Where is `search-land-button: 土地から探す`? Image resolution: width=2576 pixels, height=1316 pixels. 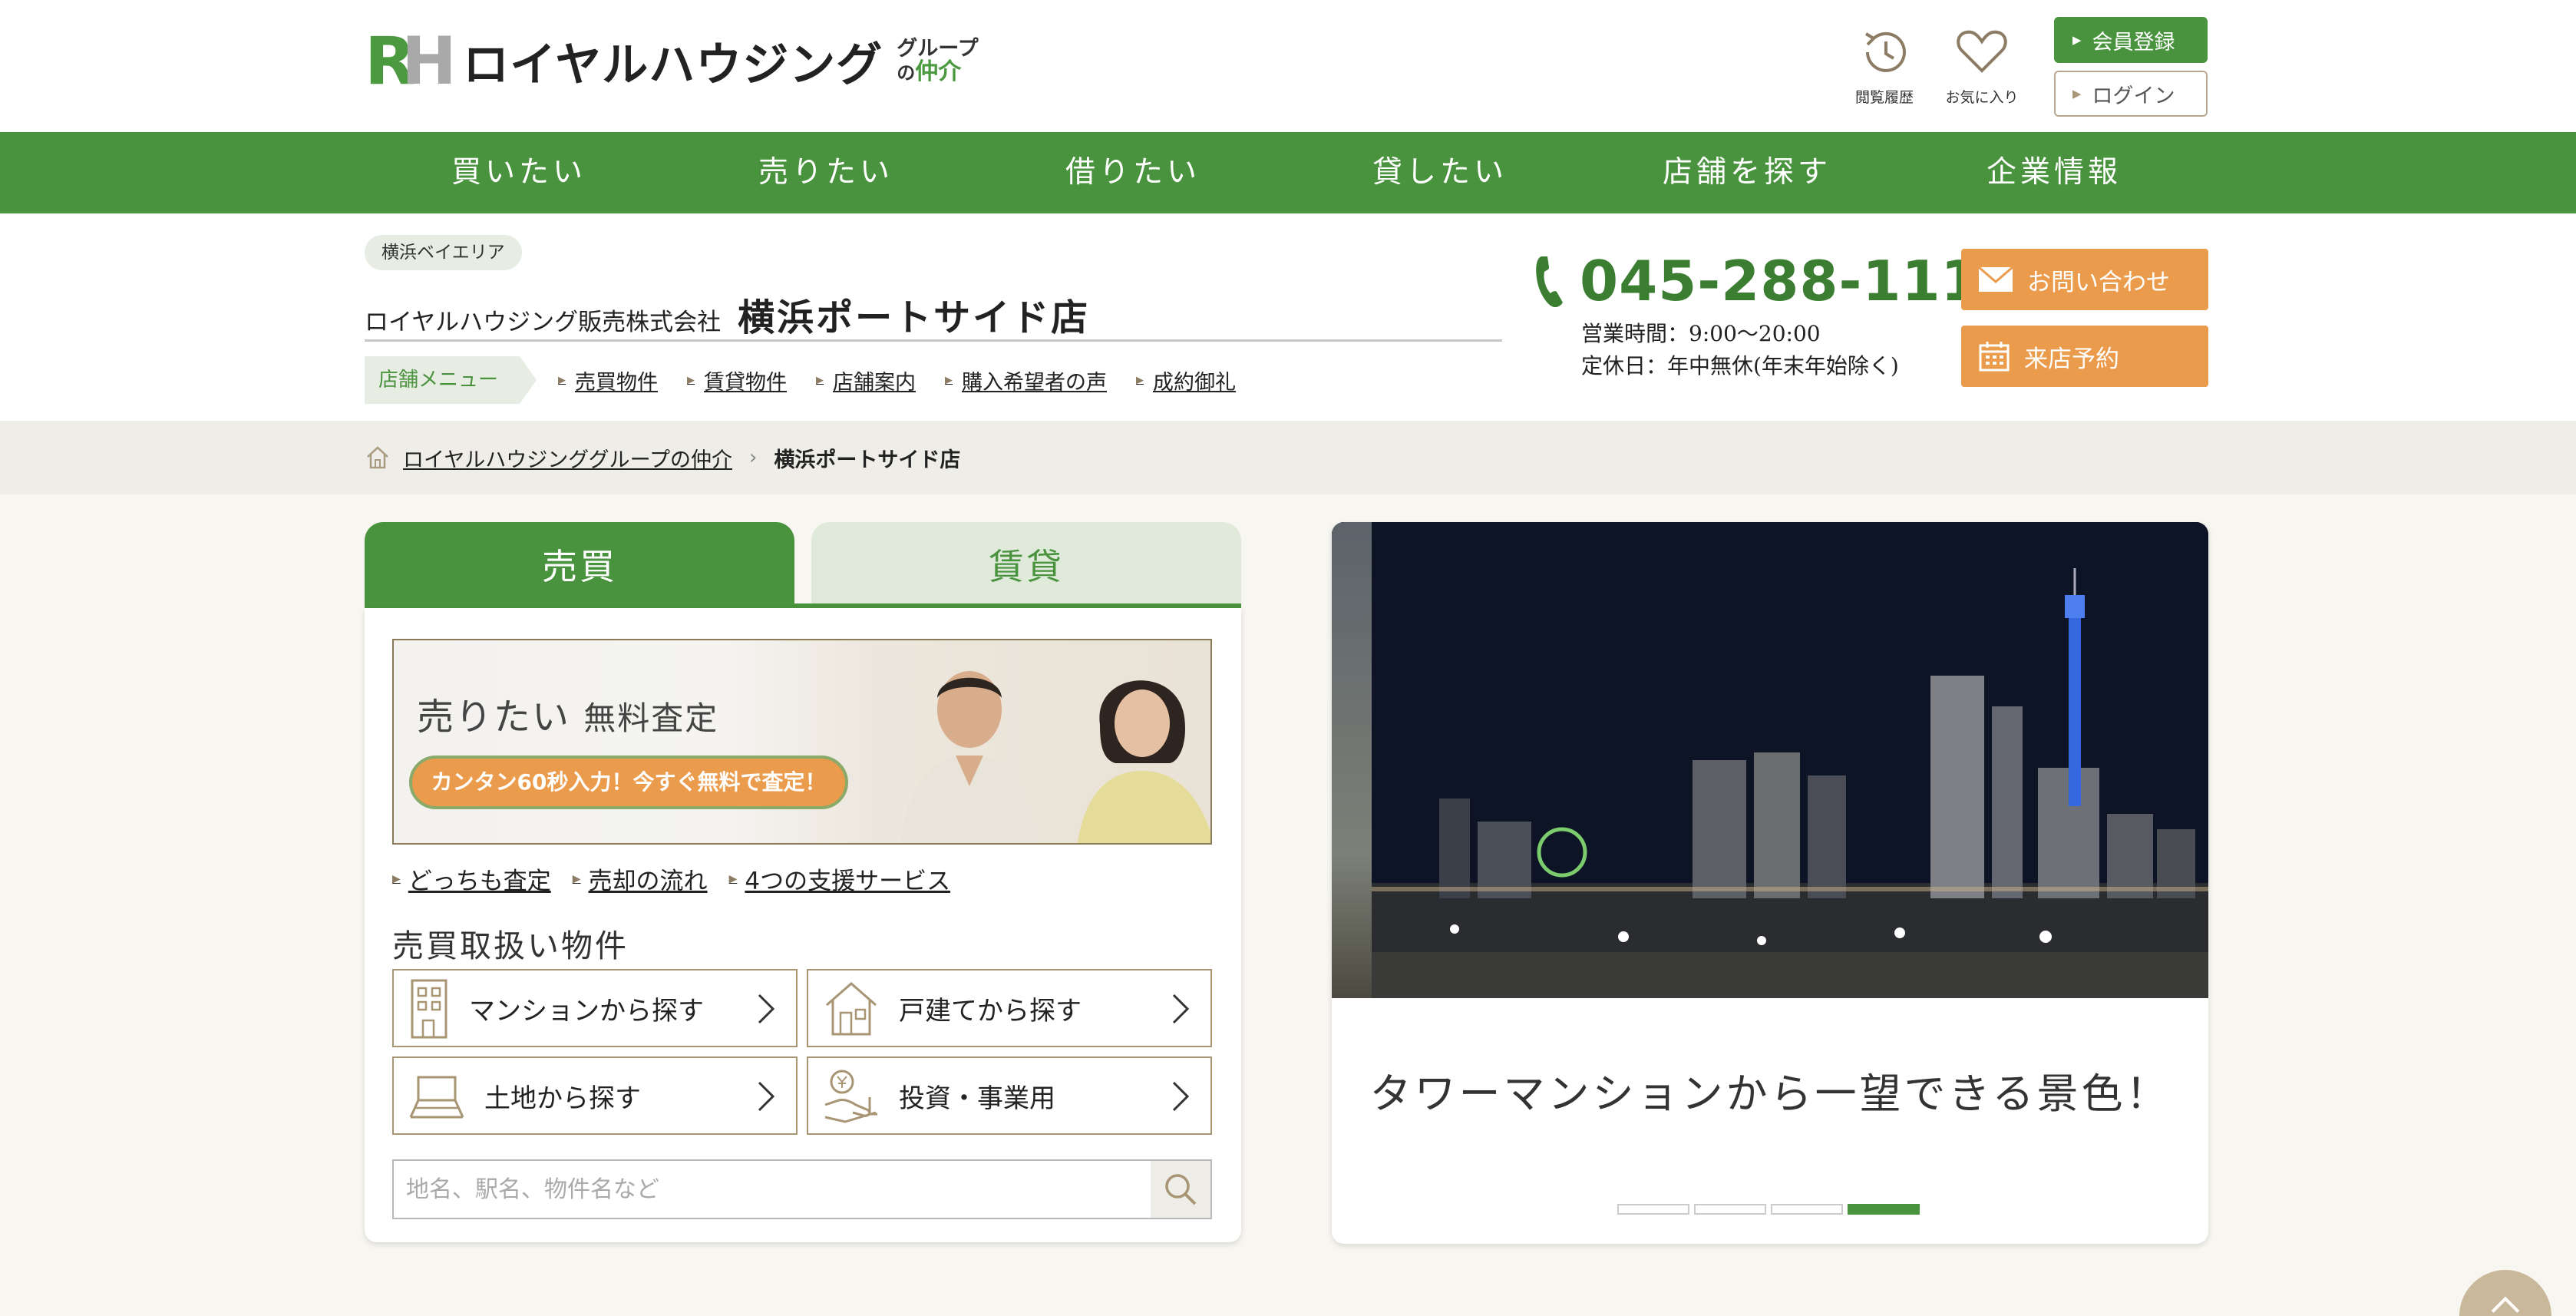
search-land-button: 土地から探す is located at coordinates (595, 1095).